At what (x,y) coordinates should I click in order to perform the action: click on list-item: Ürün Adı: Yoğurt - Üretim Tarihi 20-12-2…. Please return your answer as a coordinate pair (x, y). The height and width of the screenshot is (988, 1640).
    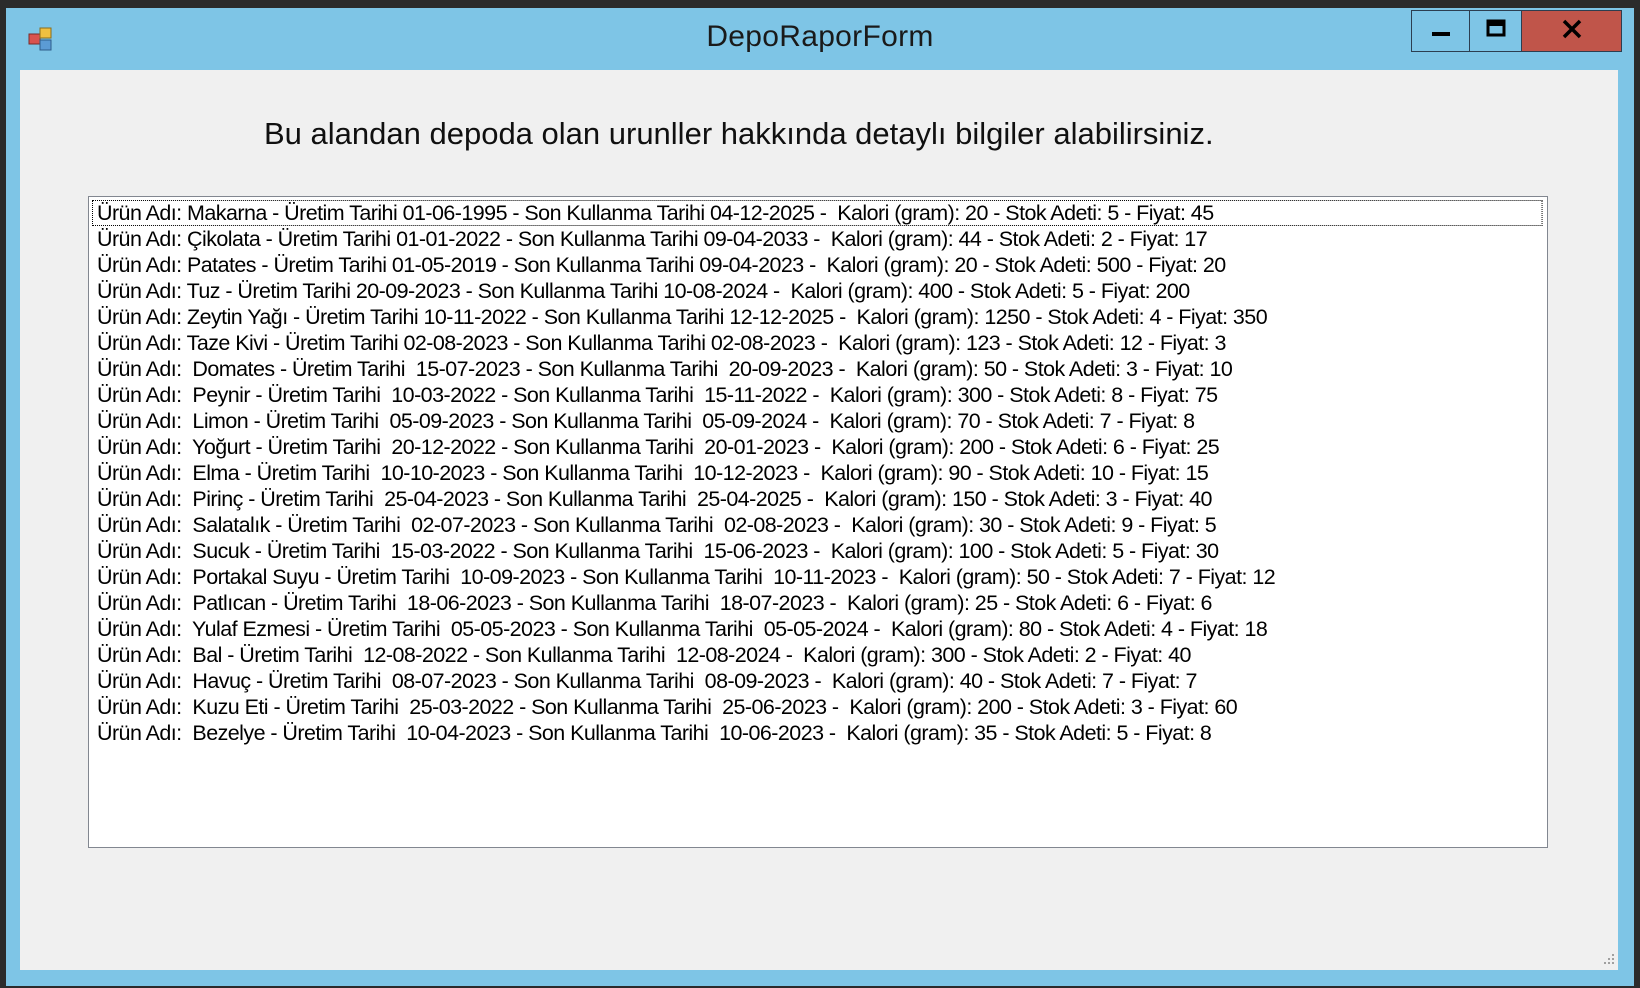
    Looking at the image, I should click on (817, 447).